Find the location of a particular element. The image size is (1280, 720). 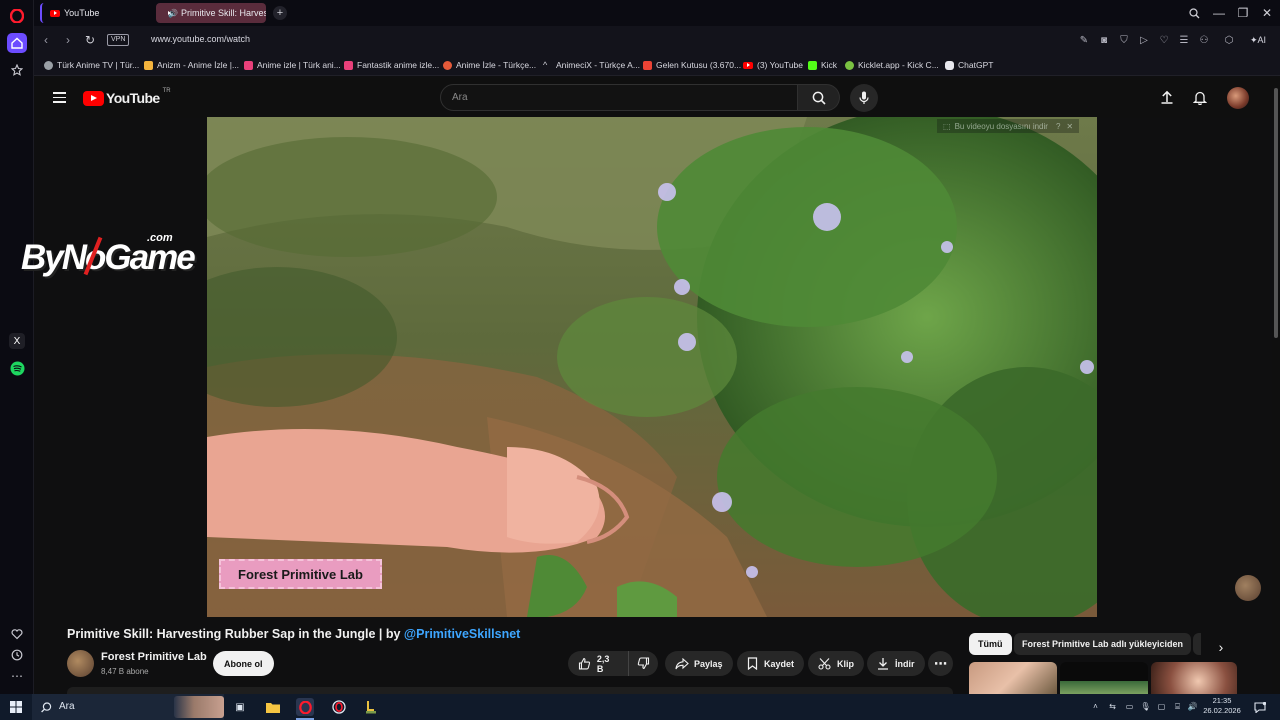

close-window-button: ✕ is located at coordinates (1267, 13).